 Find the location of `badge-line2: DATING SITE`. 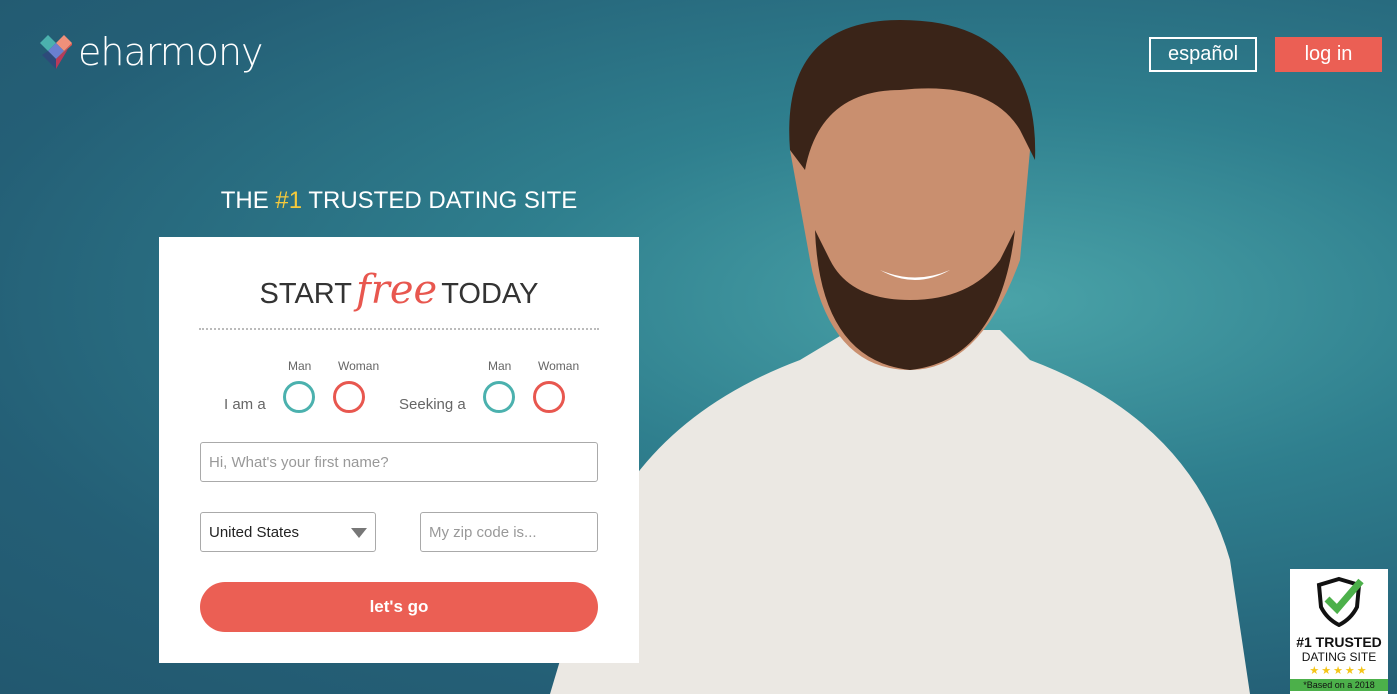

badge-line2: DATING SITE is located at coordinates (1339, 657).